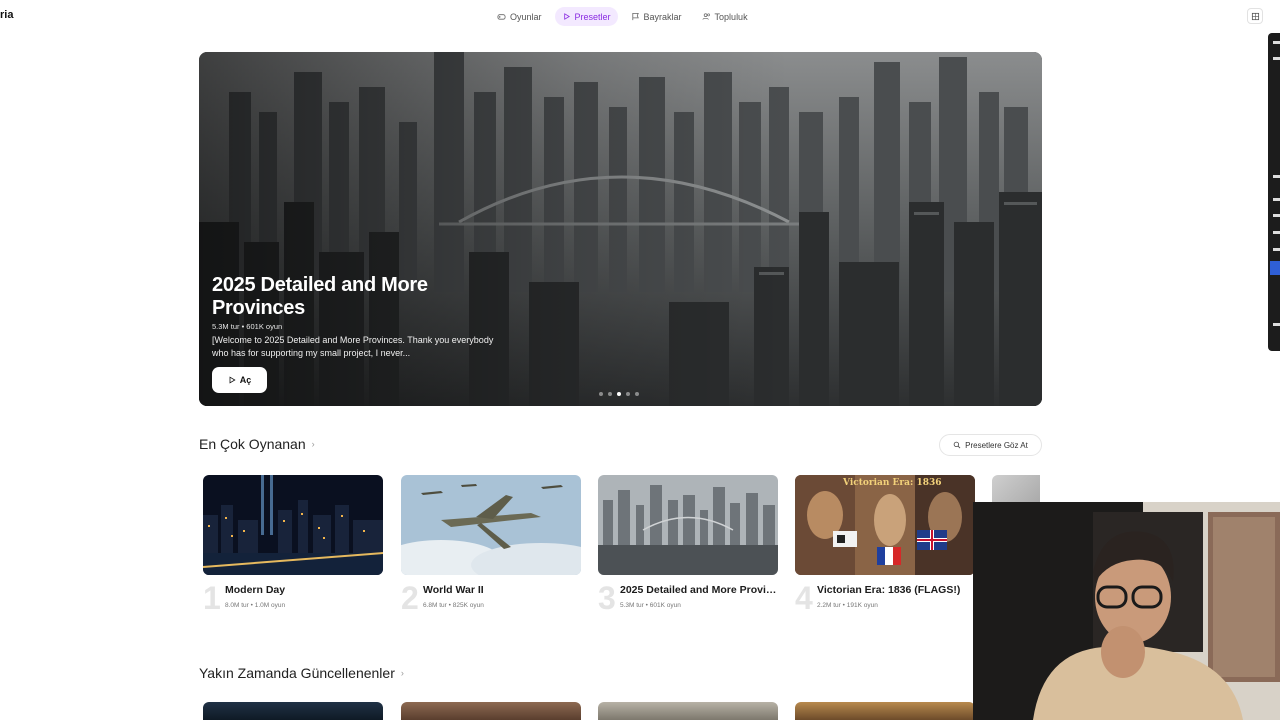 The height and width of the screenshot is (720, 1280). What do you see at coordinates (688, 525) in the screenshot?
I see `preset-thumbnail-2025-detailed` at bounding box center [688, 525].